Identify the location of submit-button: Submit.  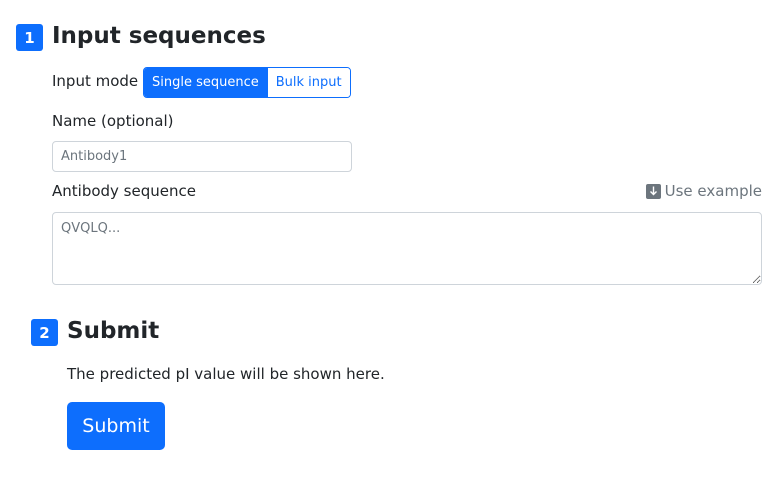
(116, 426).